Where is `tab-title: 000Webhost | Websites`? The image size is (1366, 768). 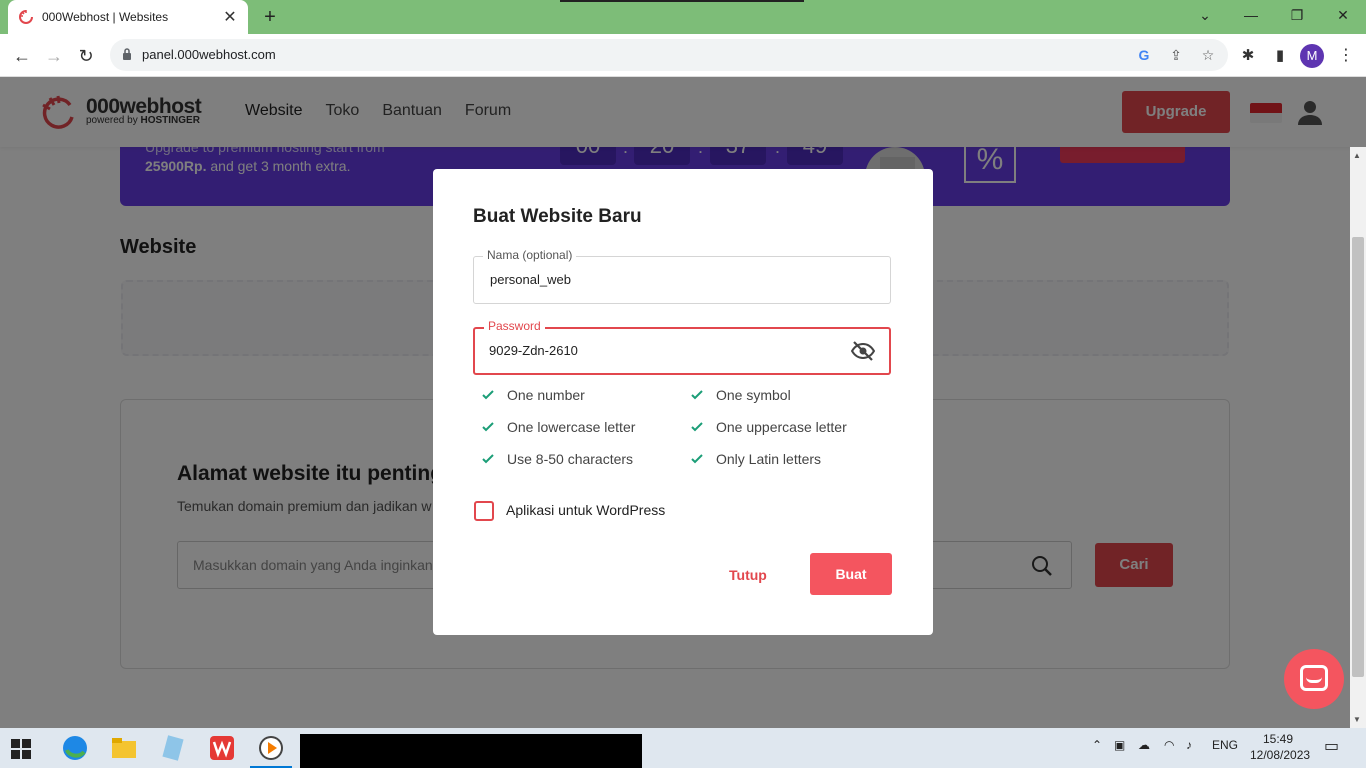 tab-title: 000Webhost | Websites is located at coordinates (105, 17).